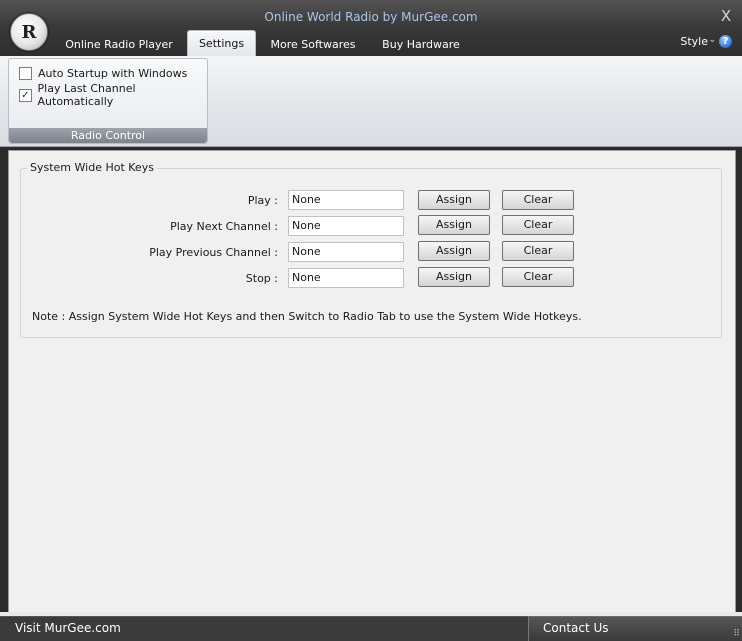 The image size is (742, 641). What do you see at coordinates (371, 17) in the screenshot?
I see `window-title: Online World Radio by MurGee.com` at bounding box center [371, 17].